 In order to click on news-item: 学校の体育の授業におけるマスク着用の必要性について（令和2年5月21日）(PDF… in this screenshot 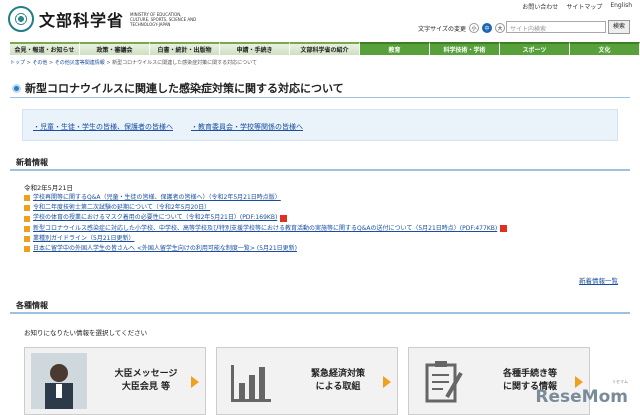, I will do `click(324, 218)`.